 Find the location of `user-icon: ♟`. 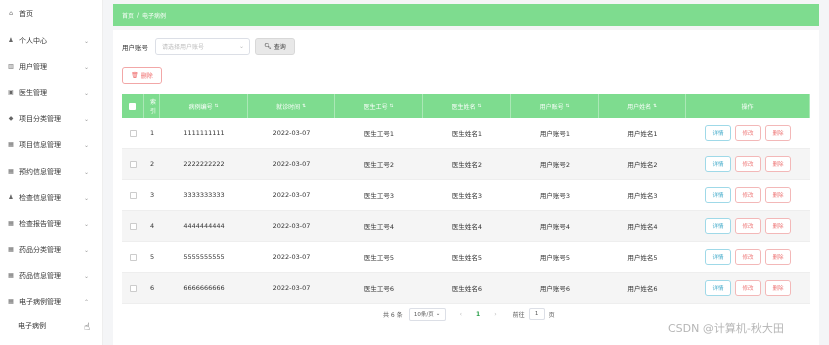

user-icon: ♟ is located at coordinates (11, 40).